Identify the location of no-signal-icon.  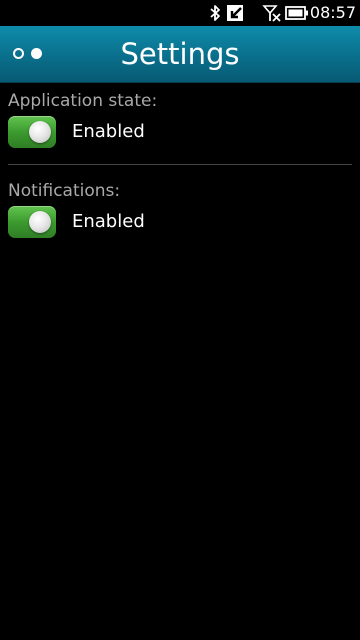
(271, 13).